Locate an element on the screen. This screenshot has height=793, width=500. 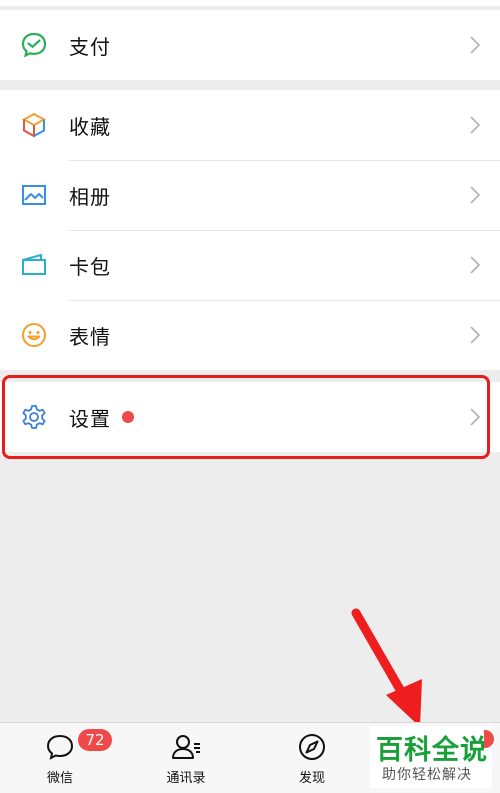
menu-item-favorites: 收藏 is located at coordinates (250, 125).